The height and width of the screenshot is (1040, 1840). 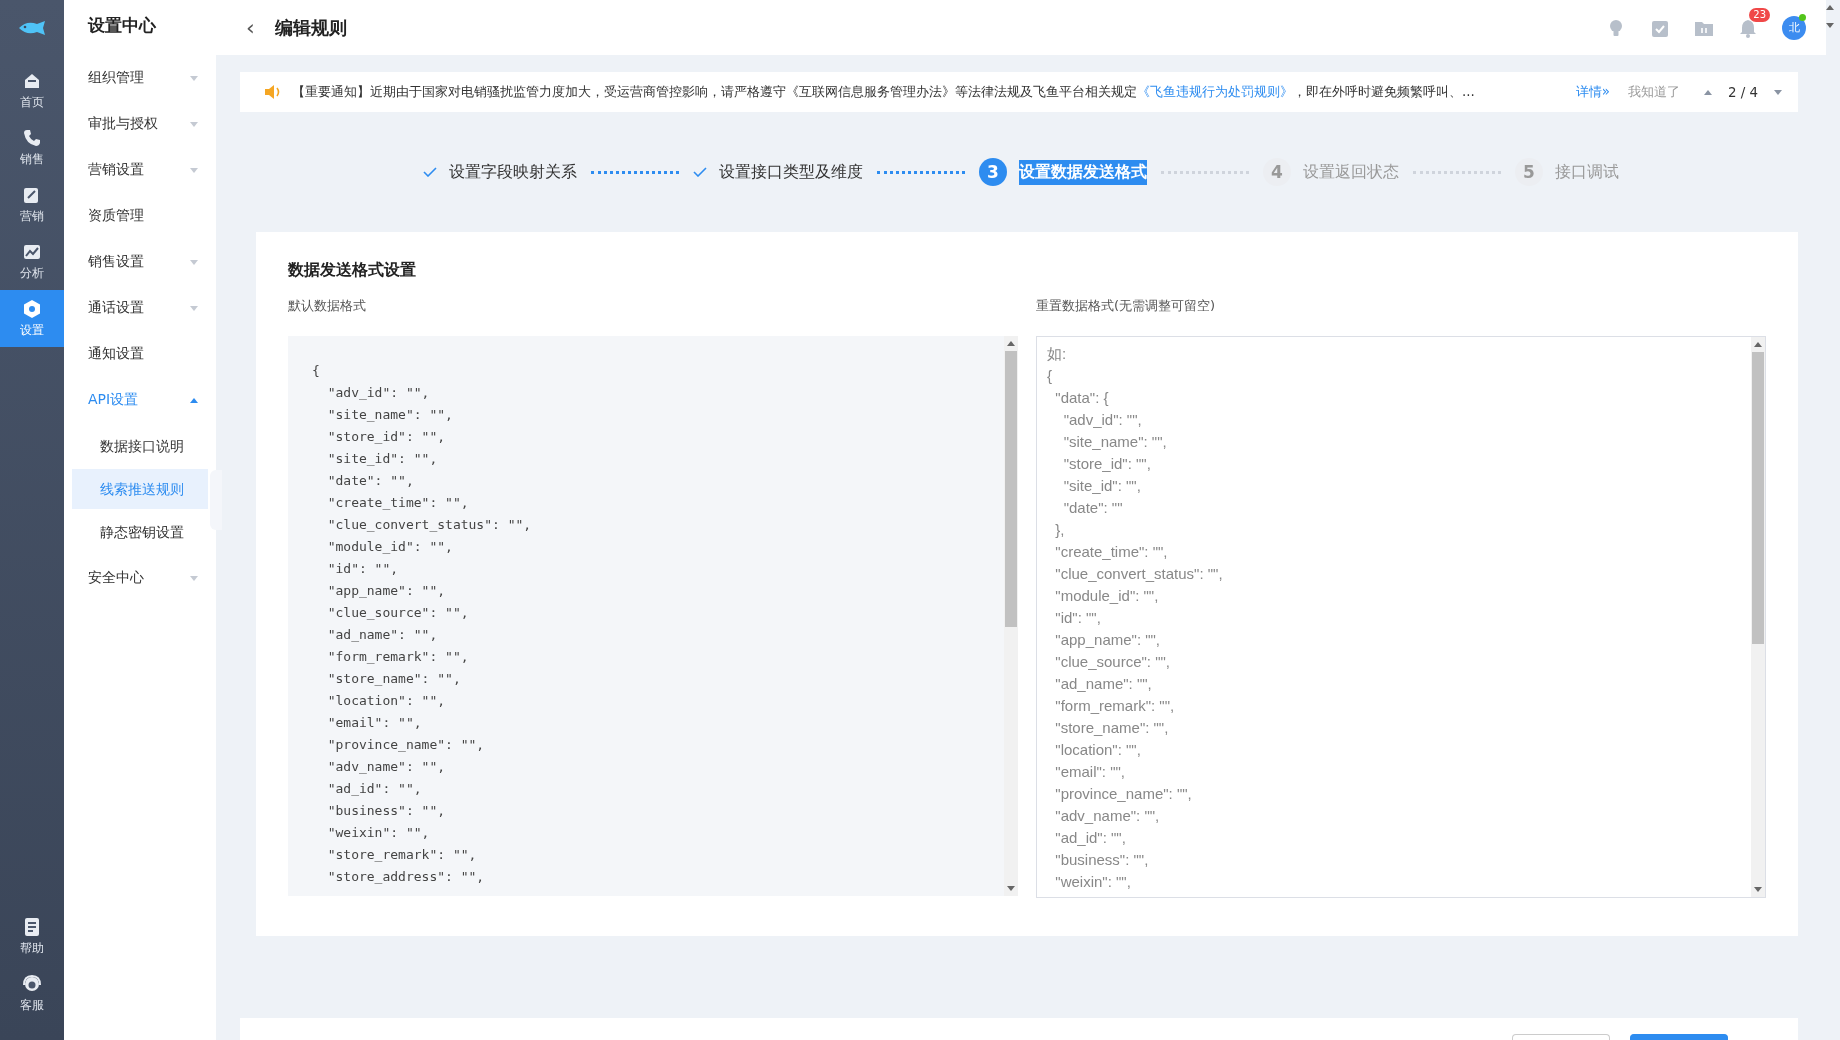 I want to click on step-number: 4, so click(x=1277, y=172).